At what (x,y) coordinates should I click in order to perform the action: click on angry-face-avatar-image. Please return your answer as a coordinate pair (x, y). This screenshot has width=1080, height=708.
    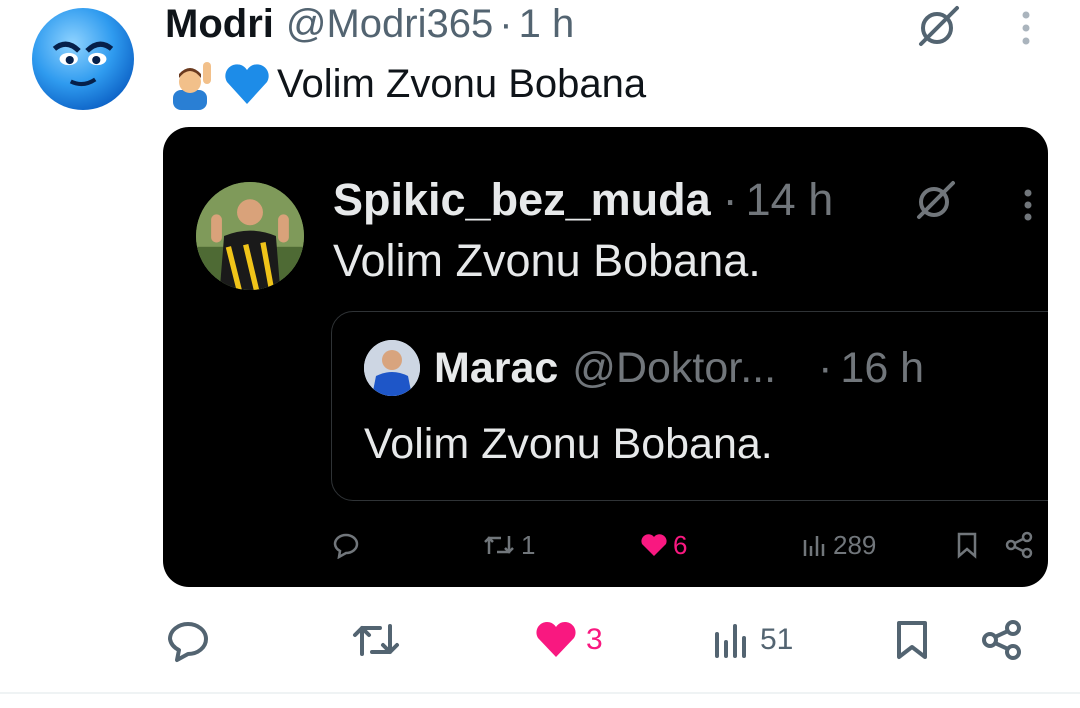
    Looking at the image, I should click on (83, 64).